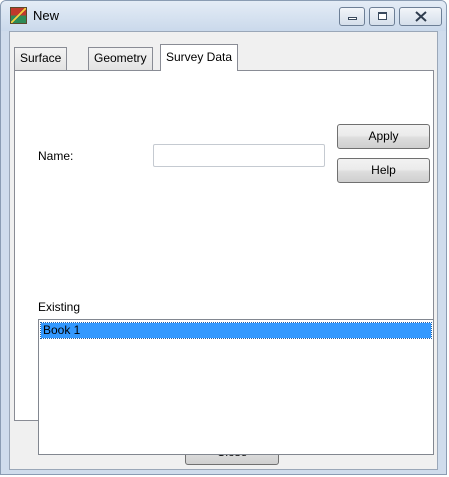 The image size is (449, 477). I want to click on window-title: New, so click(46, 15).